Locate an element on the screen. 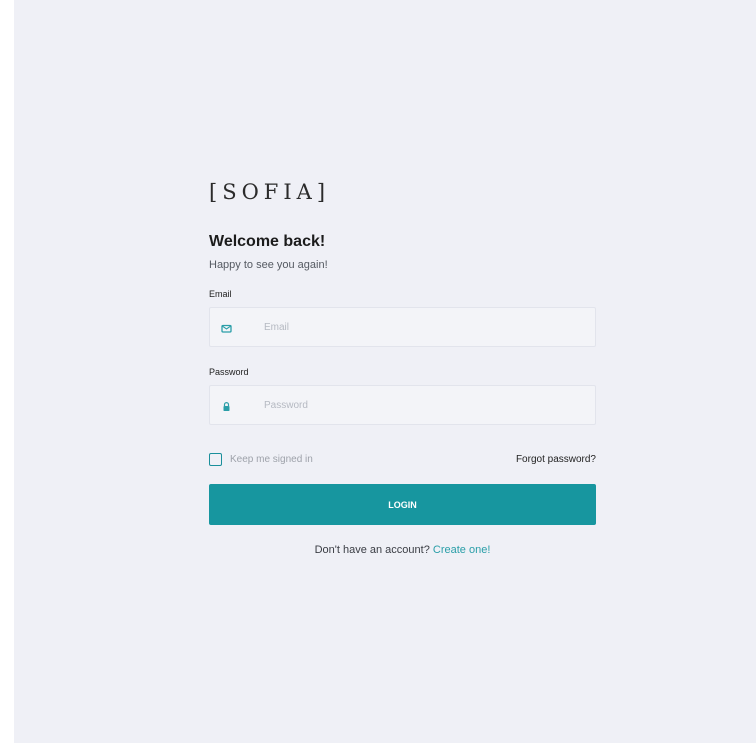 This screenshot has width=756, height=743. lock-icon is located at coordinates (226, 405).